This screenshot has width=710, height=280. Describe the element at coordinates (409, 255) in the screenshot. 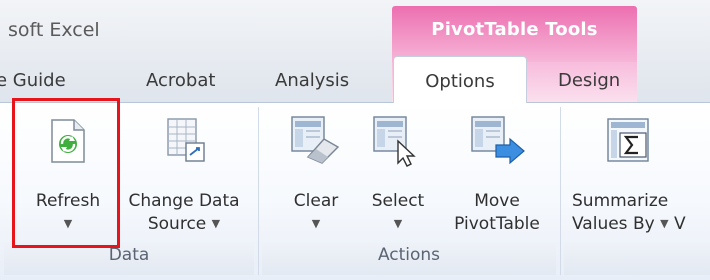

I see `actions-group-label: Actions` at that location.